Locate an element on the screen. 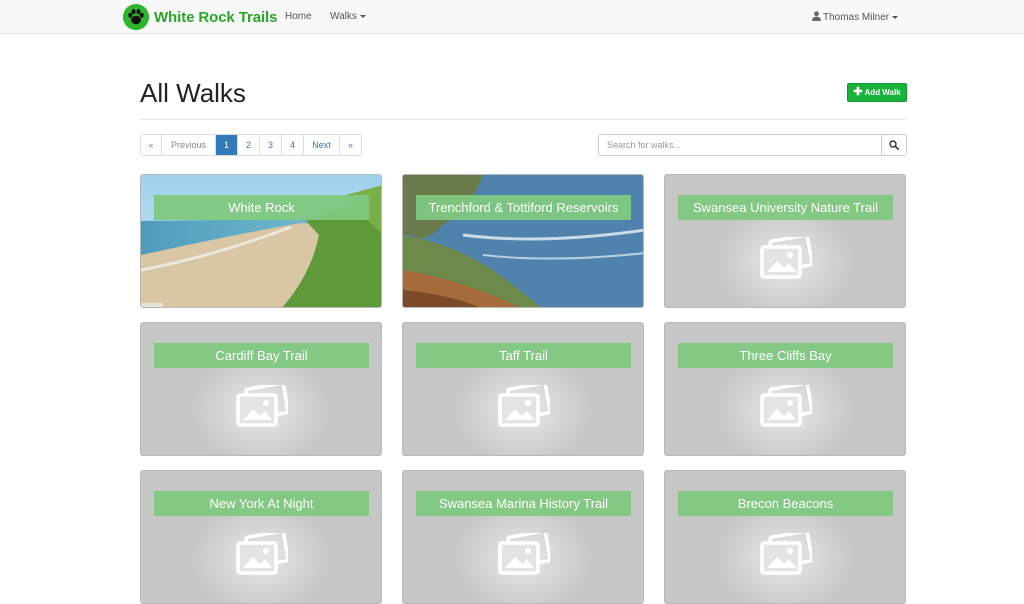  header-divider is located at coordinates (523, 119).